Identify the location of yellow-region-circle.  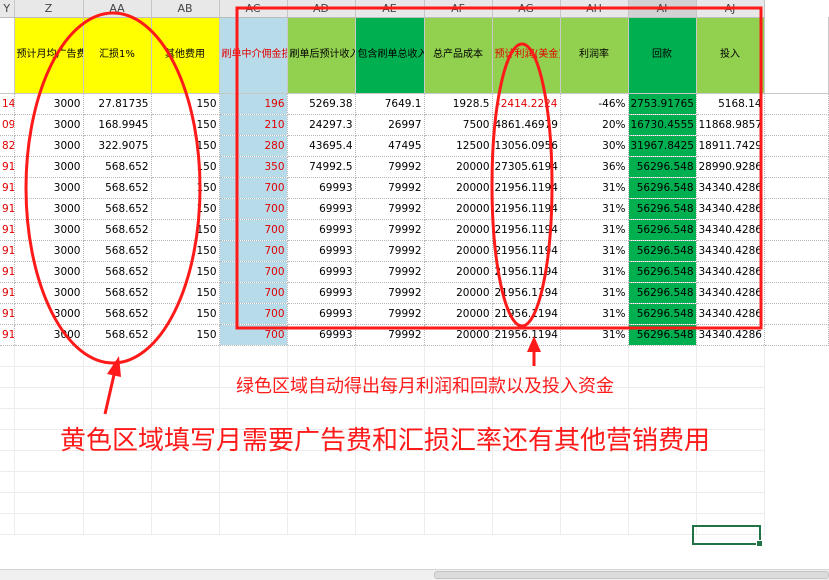
(113, 188).